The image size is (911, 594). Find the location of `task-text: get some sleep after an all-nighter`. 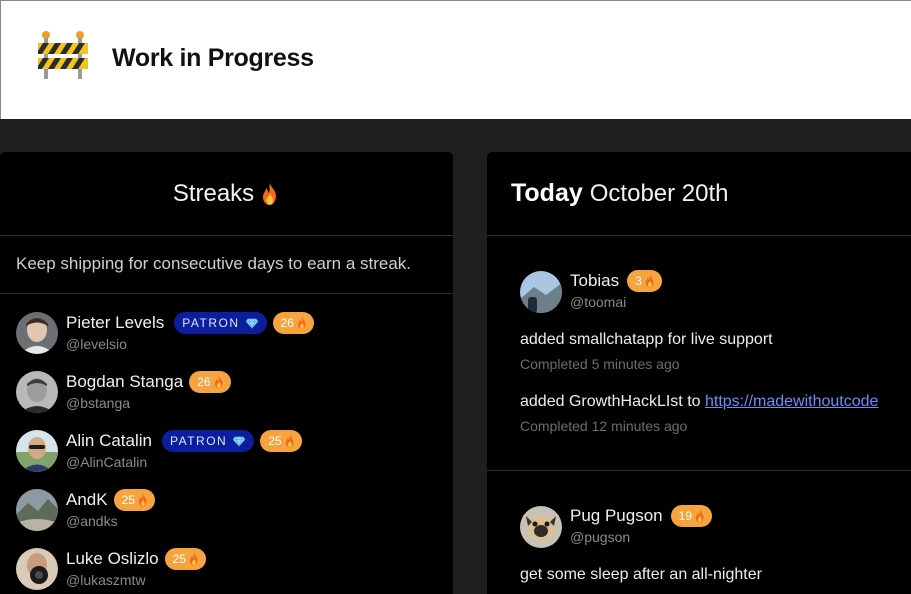

task-text: get some sleep after an all-nighter is located at coordinates (641, 574).